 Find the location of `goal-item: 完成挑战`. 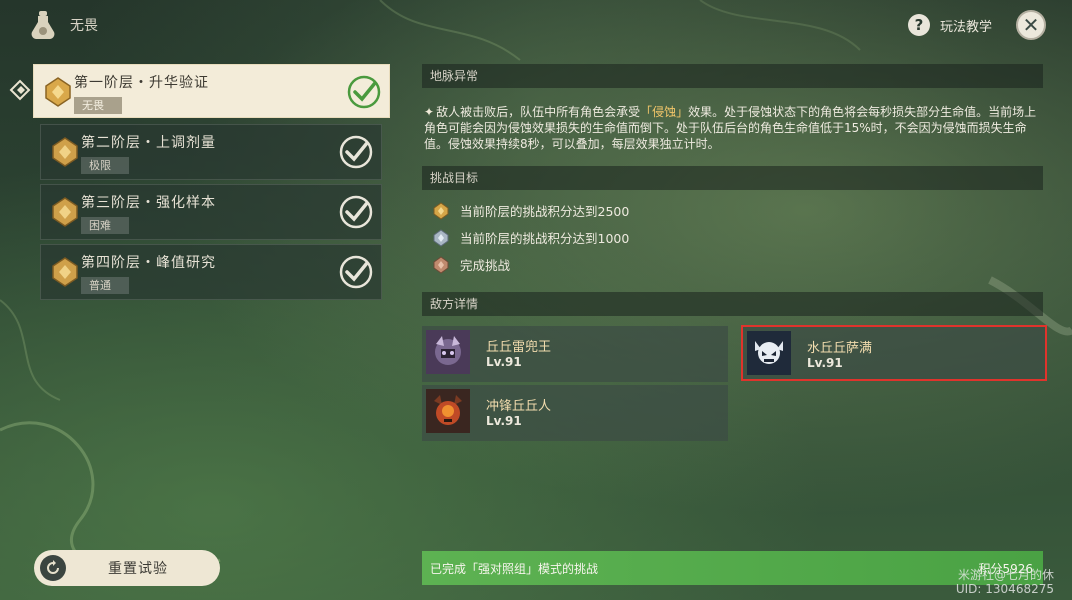

goal-item: 完成挑战 is located at coordinates (471, 264).